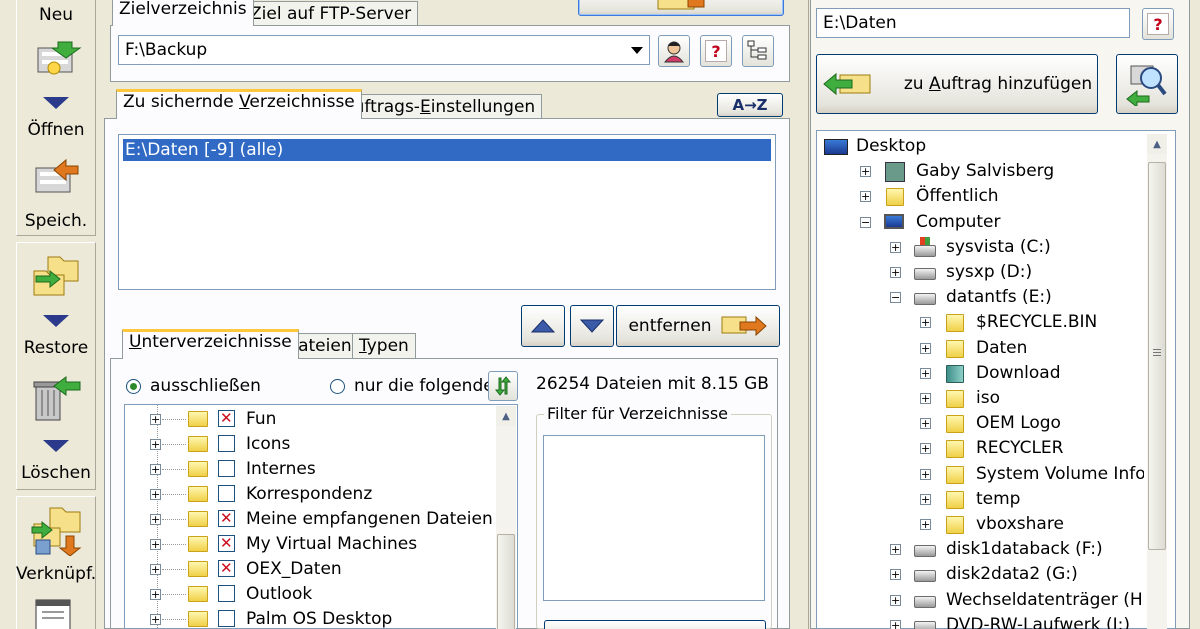 This screenshot has height=629, width=1200. What do you see at coordinates (999, 196) in the screenshot?
I see `tree-item: + Öffentlich` at bounding box center [999, 196].